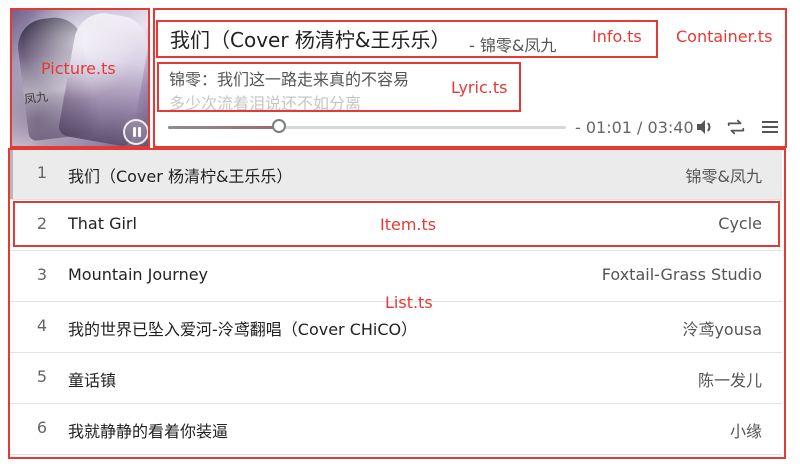 The height and width of the screenshot is (469, 800). What do you see at coordinates (279, 126) in the screenshot?
I see `progress-knob` at bounding box center [279, 126].